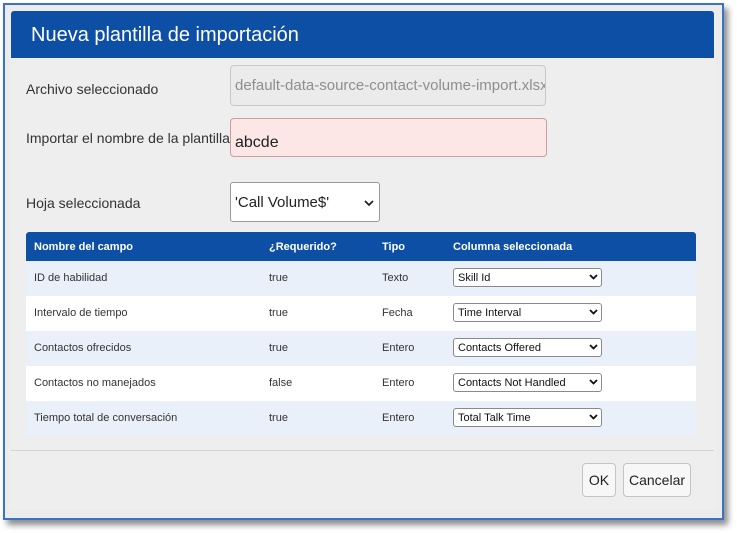 The width and height of the screenshot is (737, 533). Describe the element at coordinates (106, 418) in the screenshot. I see `field-name-cell: Tiempo total de conversación` at that location.